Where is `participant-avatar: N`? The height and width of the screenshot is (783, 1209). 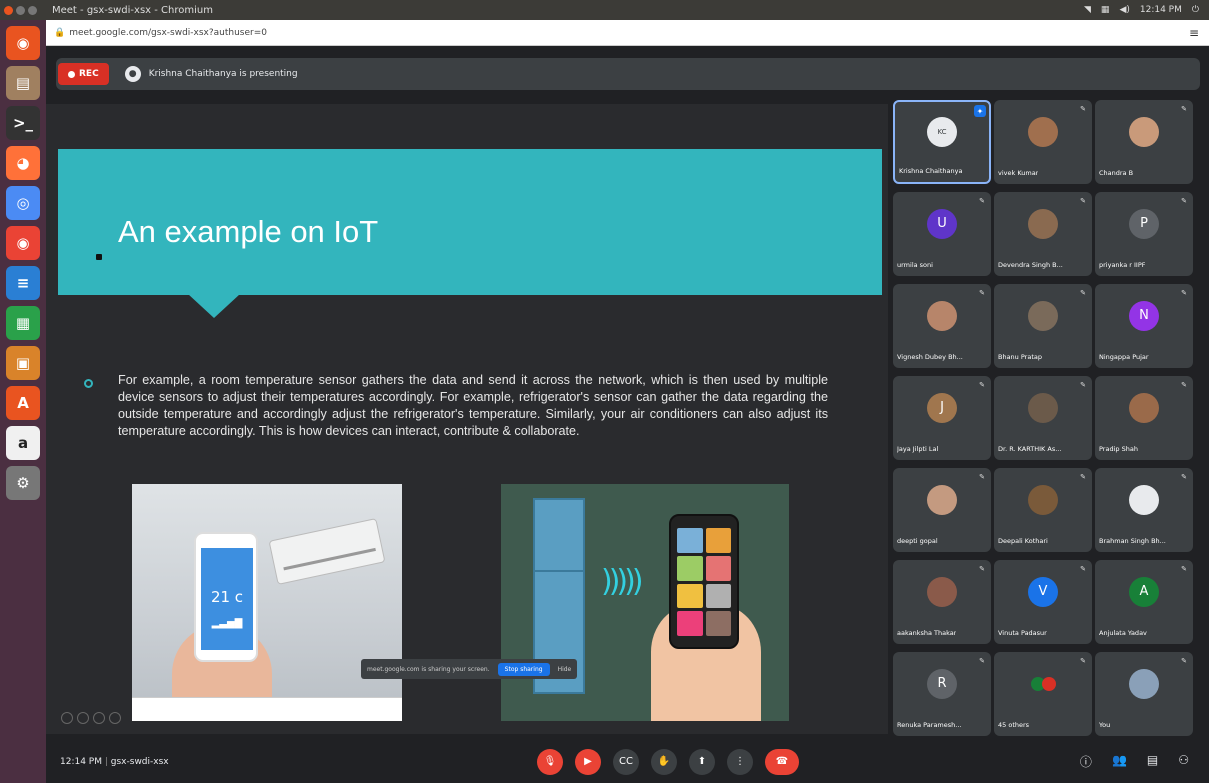
participant-avatar: N is located at coordinates (1144, 315).